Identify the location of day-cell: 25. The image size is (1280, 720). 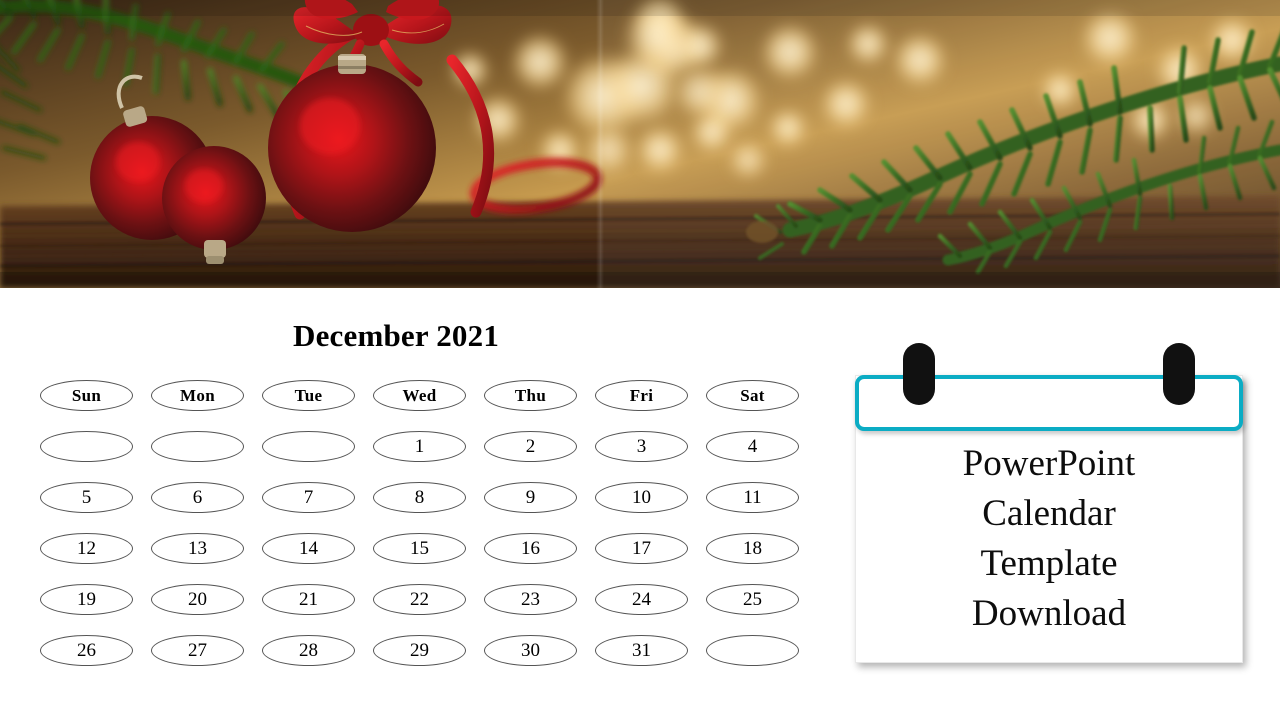
(752, 599).